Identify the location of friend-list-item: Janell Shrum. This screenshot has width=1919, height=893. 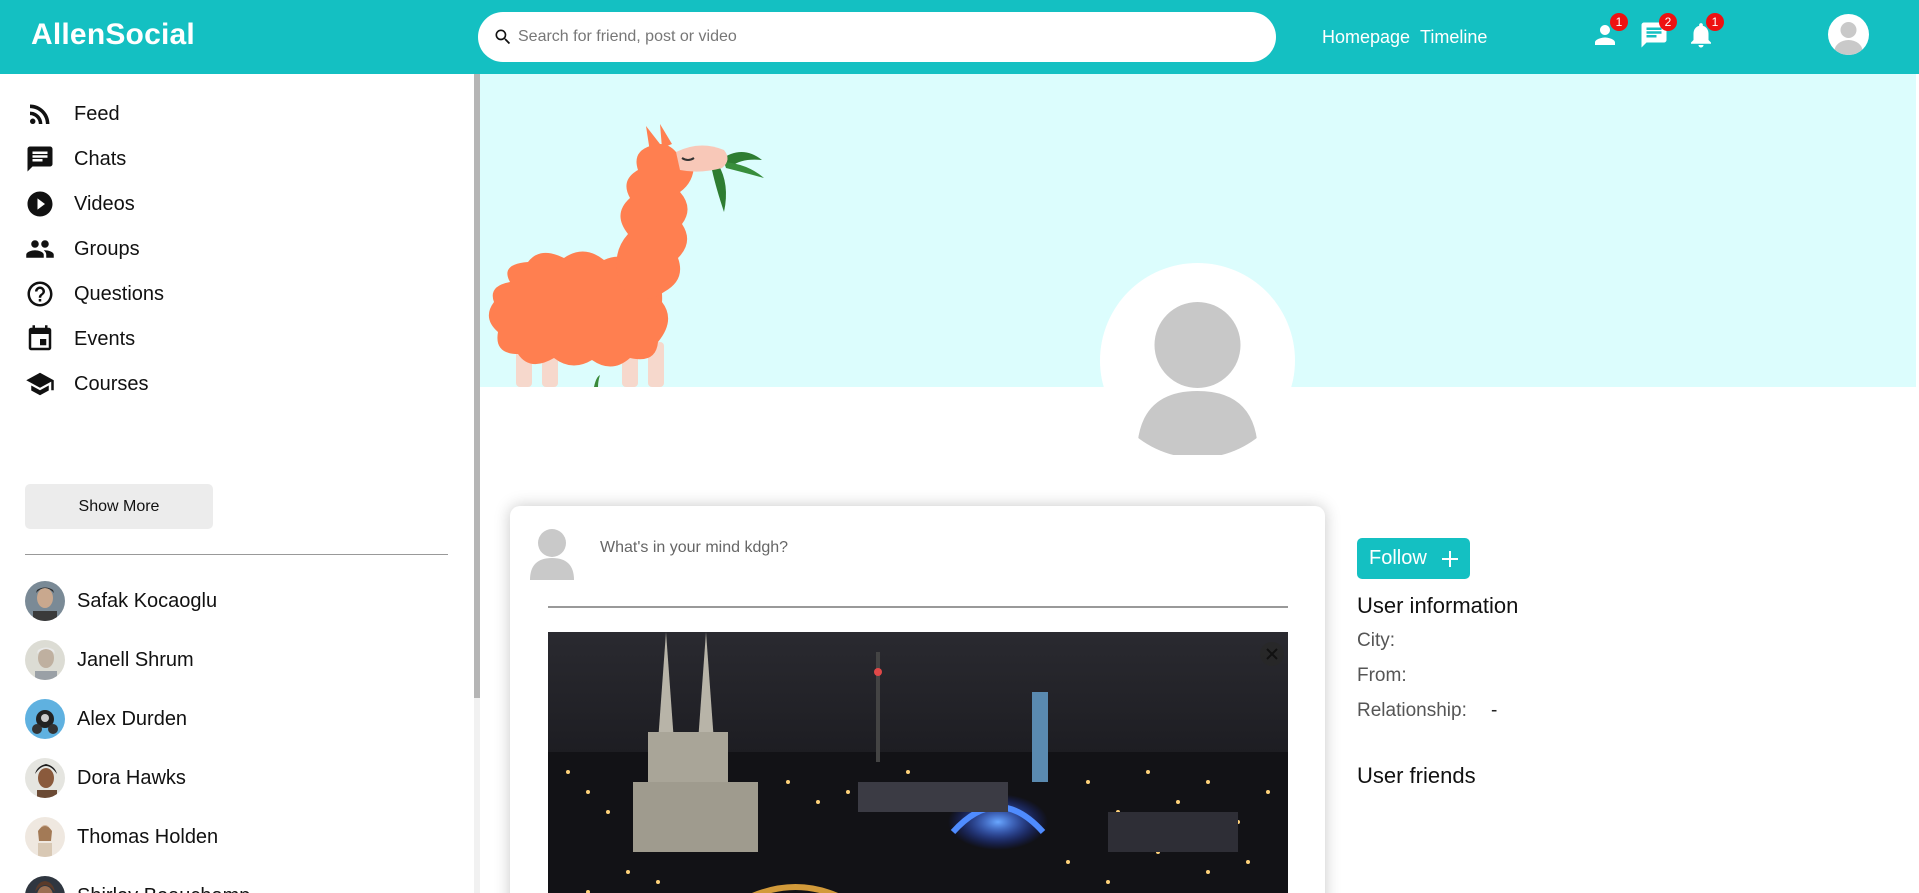
(109, 660).